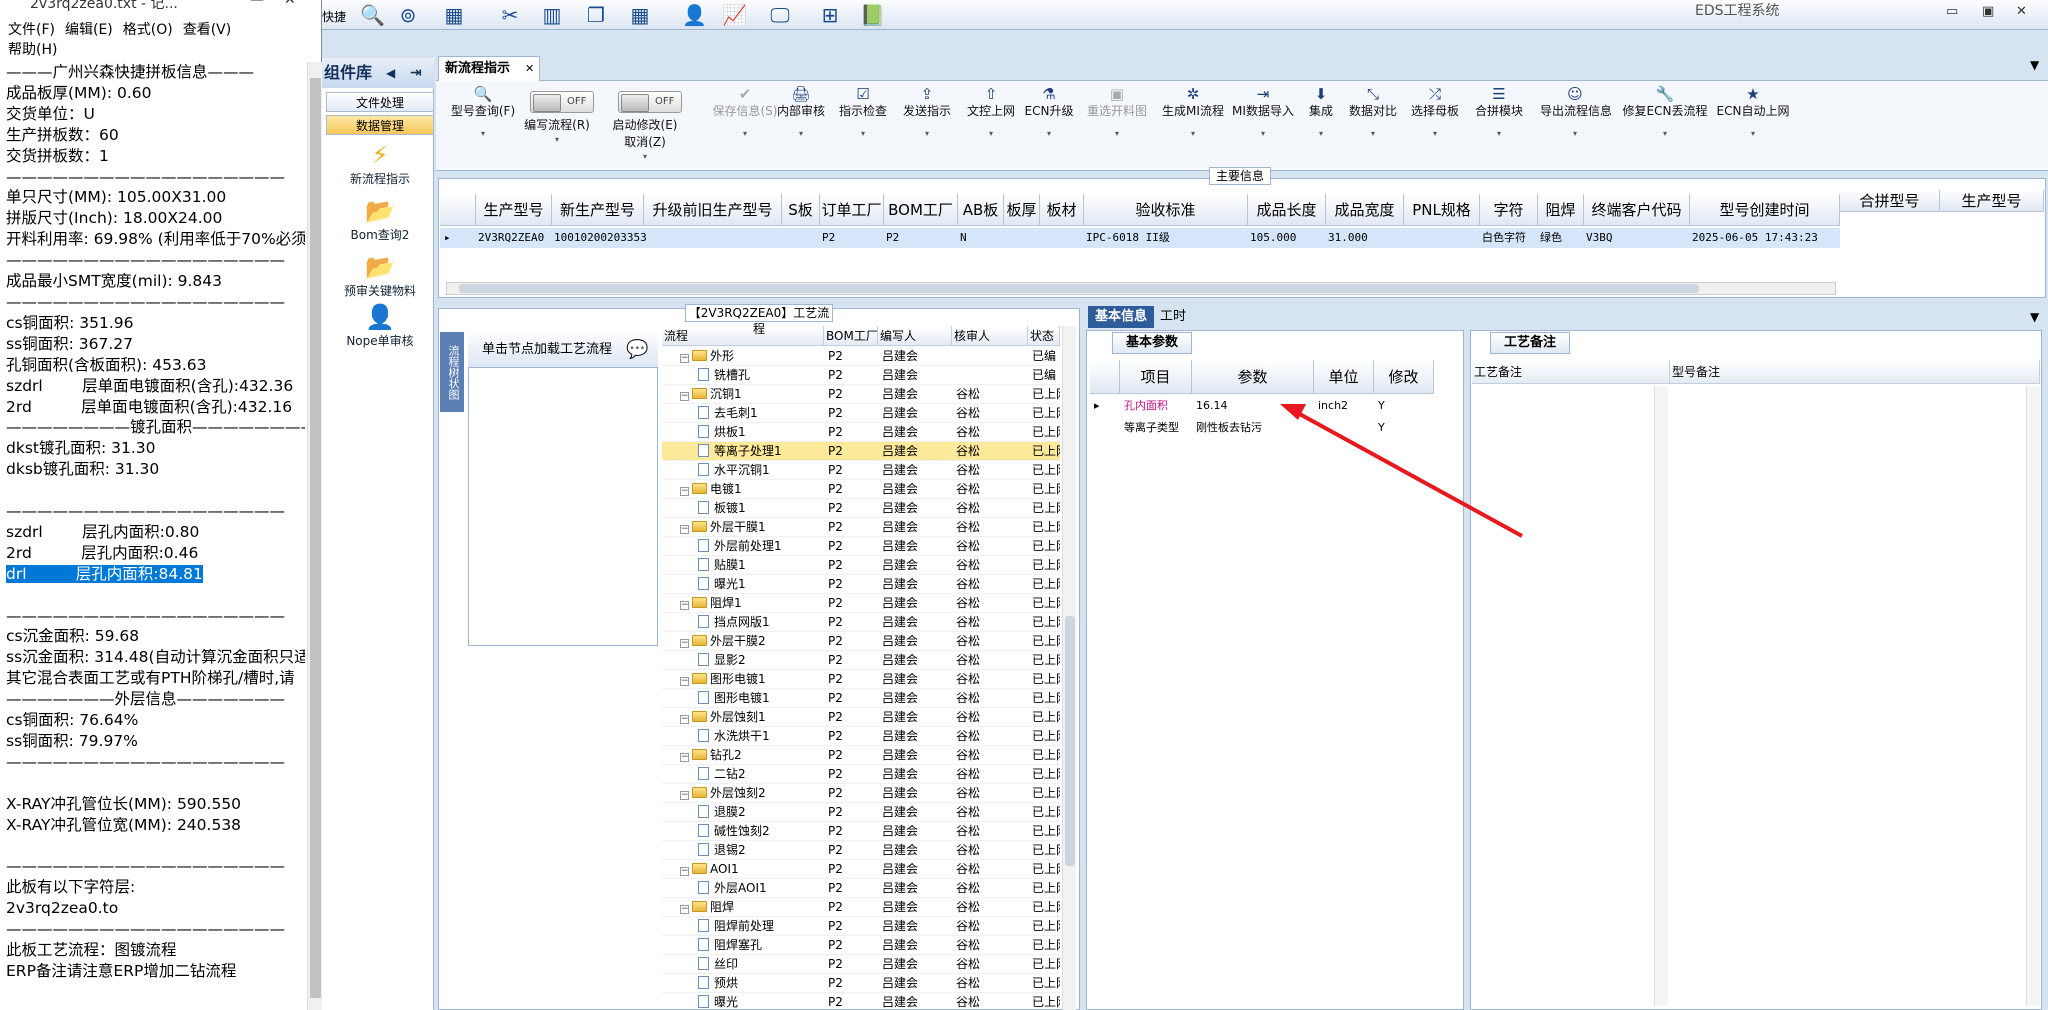 The width and height of the screenshot is (2048, 1010). What do you see at coordinates (927, 112) in the screenshot?
I see `ribbon-button: ⇪ 发送指示 ▾` at bounding box center [927, 112].